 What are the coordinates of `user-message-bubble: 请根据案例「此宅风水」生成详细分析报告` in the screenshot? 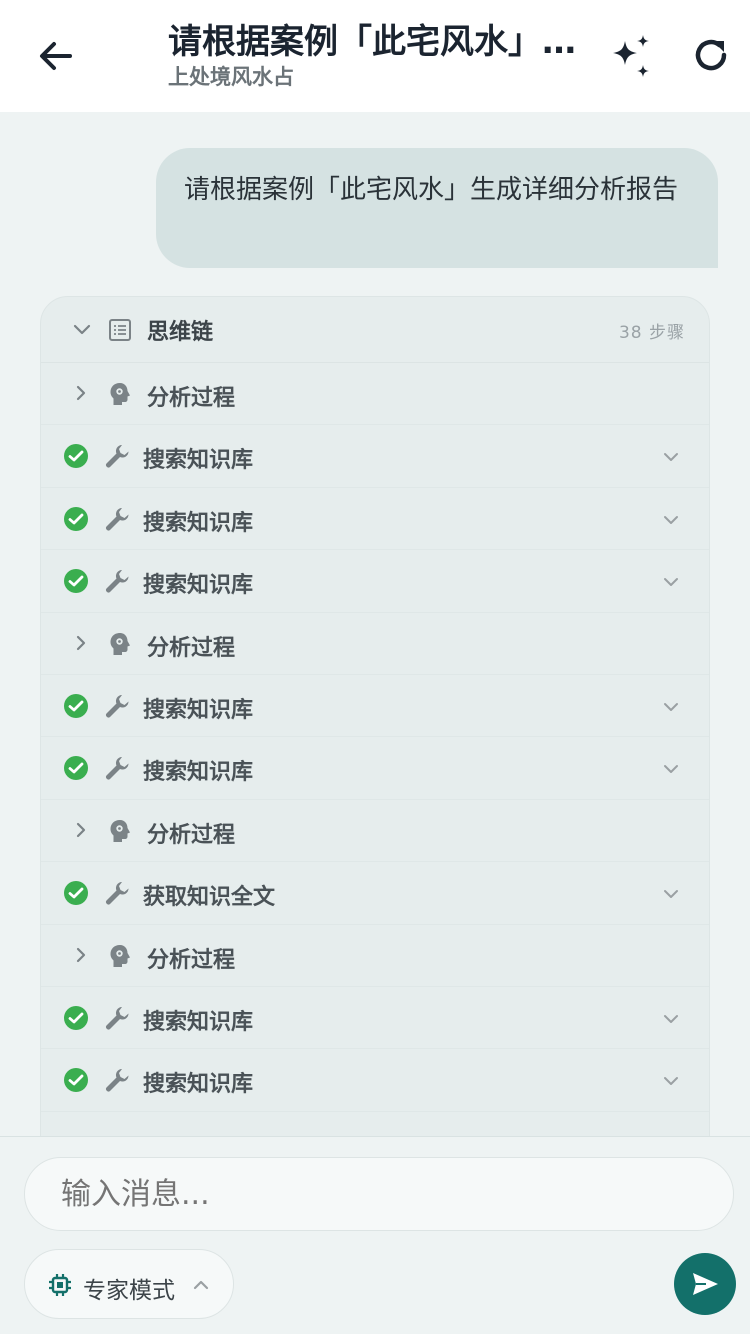 It's located at (437, 208).